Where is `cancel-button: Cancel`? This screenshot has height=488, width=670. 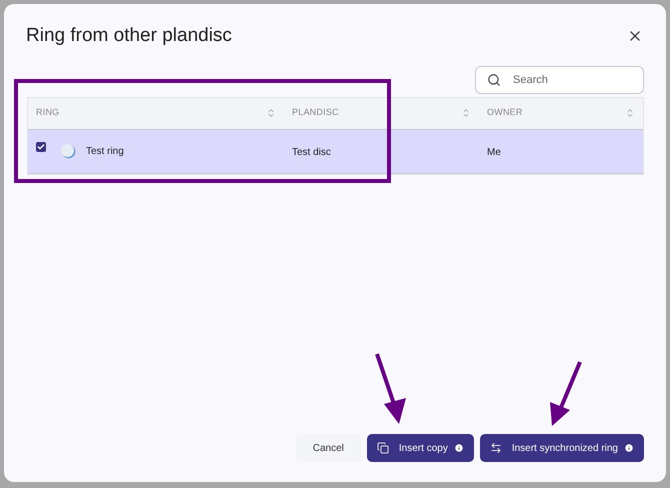 cancel-button: Cancel is located at coordinates (328, 448).